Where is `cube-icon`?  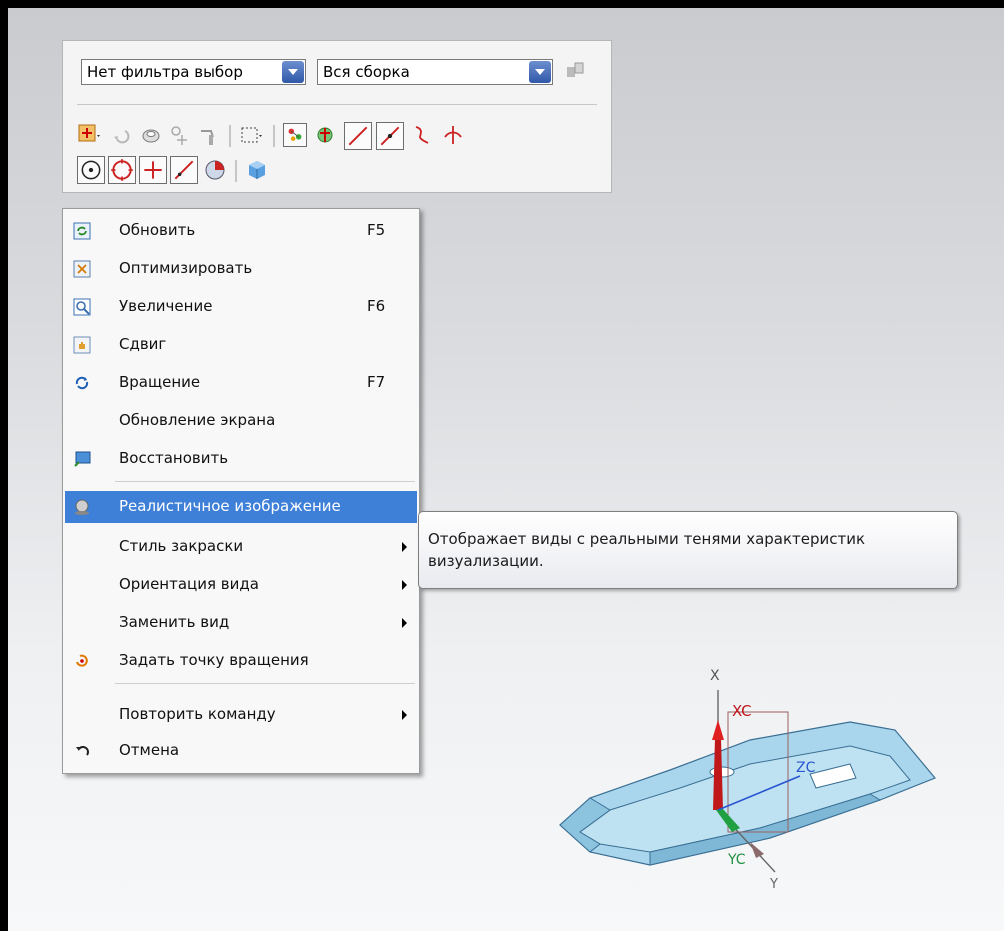
cube-icon is located at coordinates (257, 170).